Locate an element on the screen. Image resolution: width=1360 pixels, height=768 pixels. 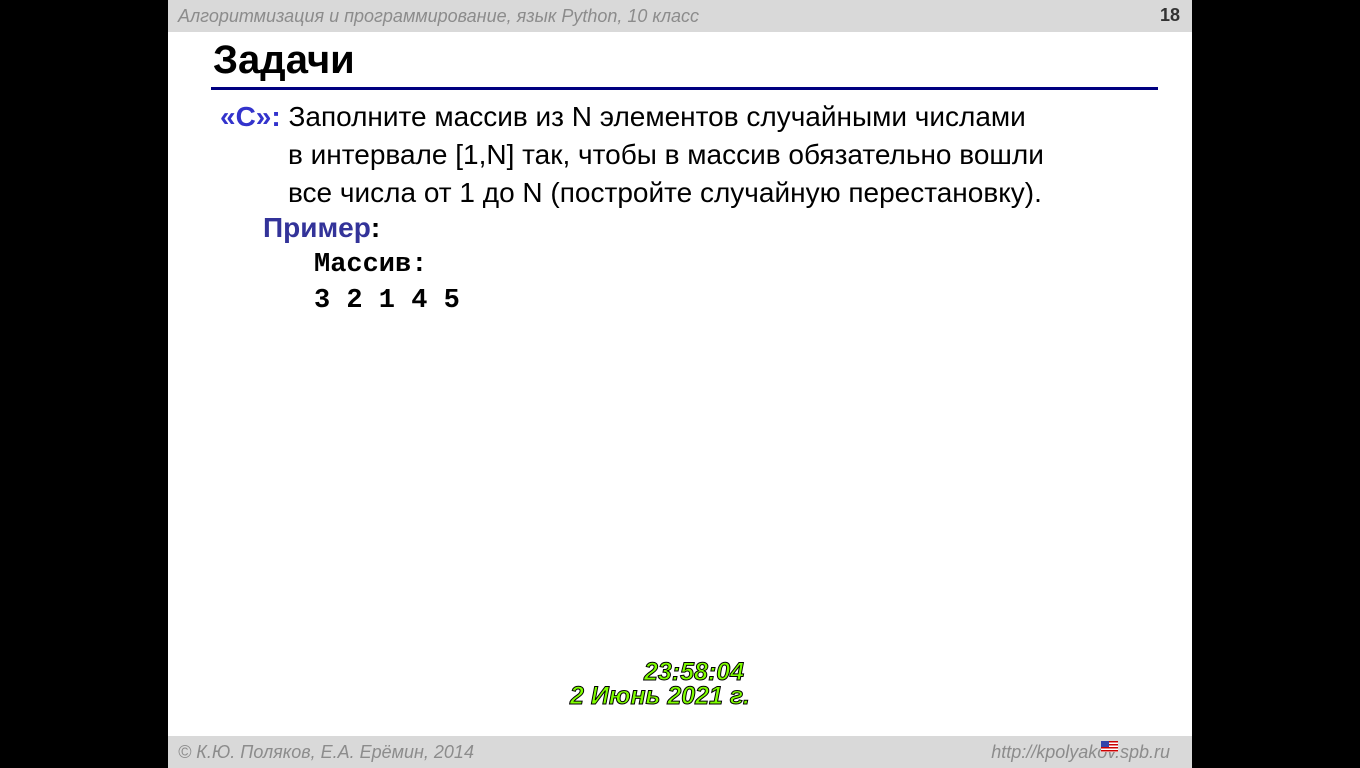
task-label: «C»: is located at coordinates (250, 116).